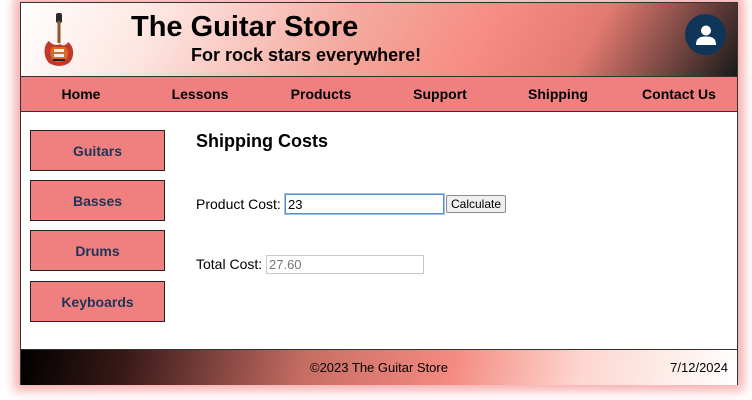 The image size is (752, 400). Describe the element at coordinates (97, 301) in the screenshot. I see `sidebar-item-keyboards: Keyboards` at that location.